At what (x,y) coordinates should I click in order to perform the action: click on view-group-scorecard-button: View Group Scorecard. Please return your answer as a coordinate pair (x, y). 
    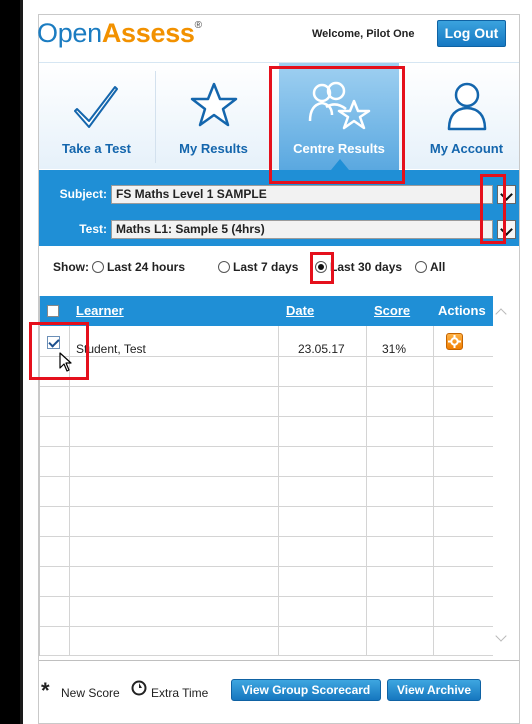
    Looking at the image, I should click on (306, 690).